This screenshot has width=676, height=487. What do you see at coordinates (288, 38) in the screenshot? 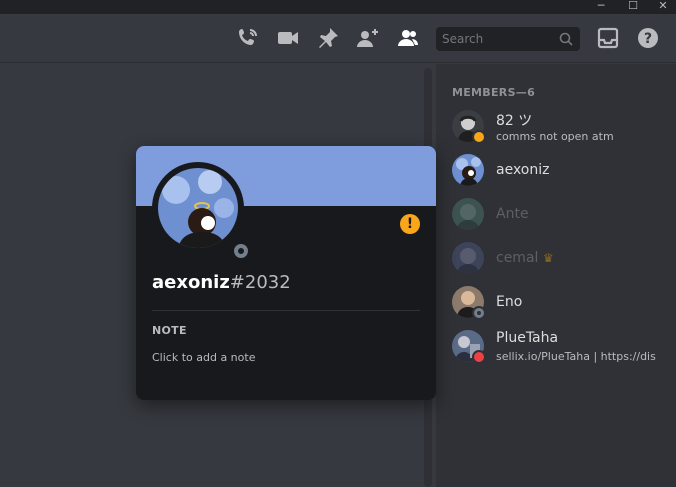
I see `video-camera-icon` at bounding box center [288, 38].